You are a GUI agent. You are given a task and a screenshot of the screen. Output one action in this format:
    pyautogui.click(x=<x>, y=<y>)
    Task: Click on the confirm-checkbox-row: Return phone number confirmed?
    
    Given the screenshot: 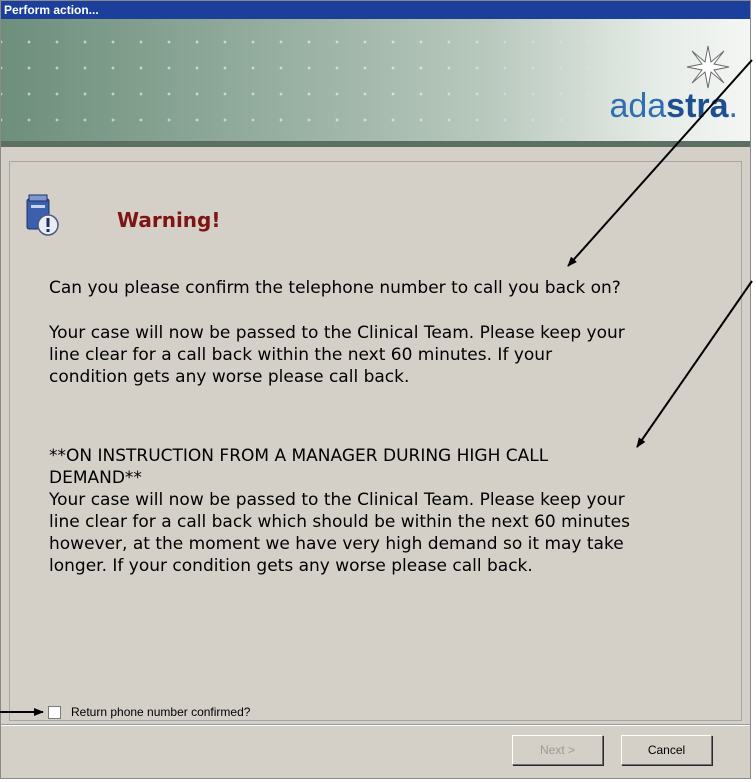 What is the action you would take?
    pyautogui.click(x=149, y=712)
    